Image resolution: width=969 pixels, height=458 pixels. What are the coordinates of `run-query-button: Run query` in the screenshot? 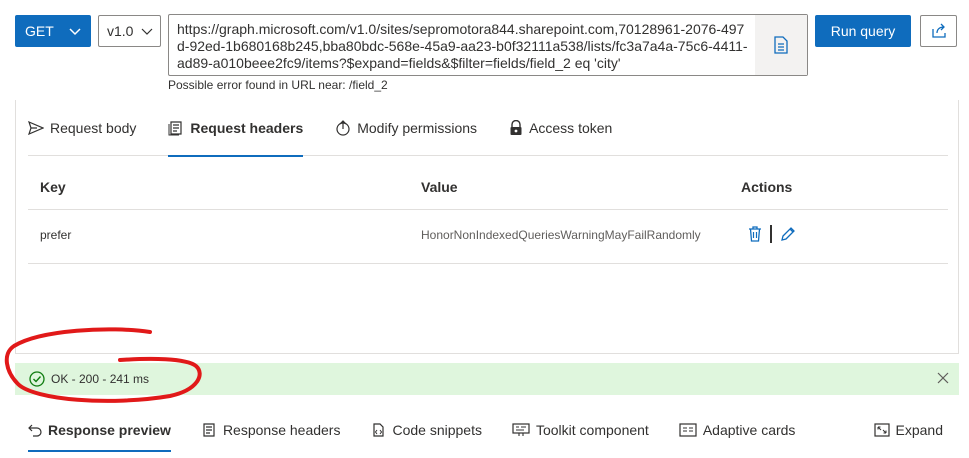 It's located at (863, 31).